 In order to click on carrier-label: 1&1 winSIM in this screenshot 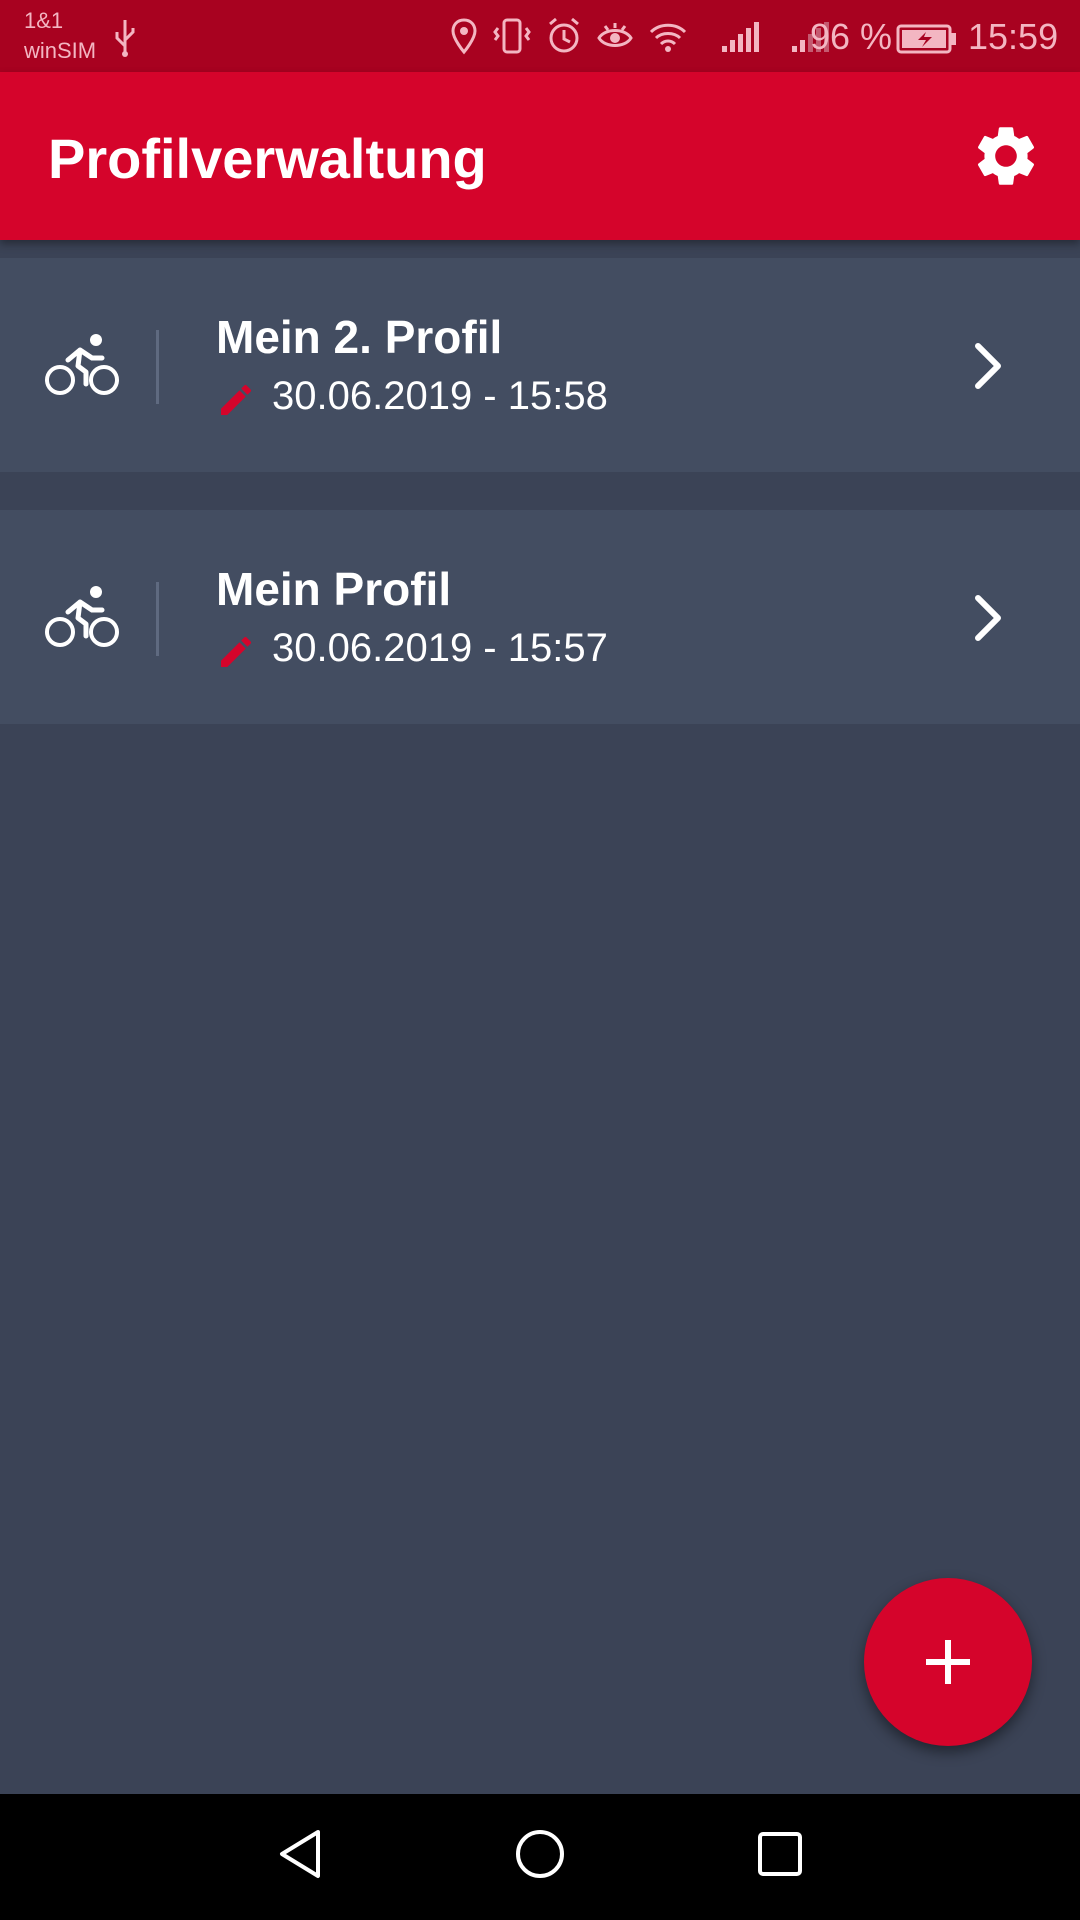, I will do `click(60, 35)`.